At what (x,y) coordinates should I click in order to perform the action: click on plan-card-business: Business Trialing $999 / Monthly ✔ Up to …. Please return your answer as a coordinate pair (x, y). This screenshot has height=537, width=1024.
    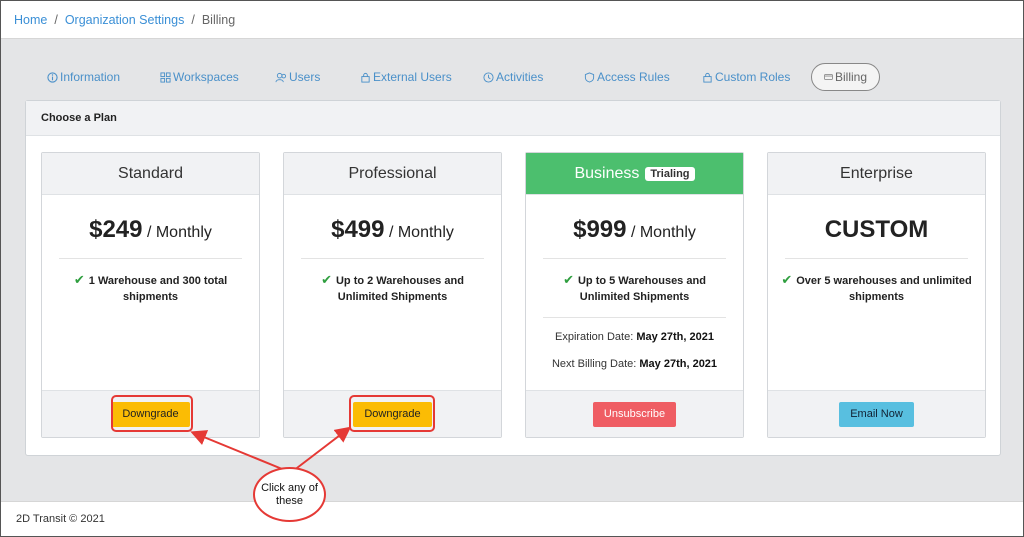
    Looking at the image, I should click on (634, 295).